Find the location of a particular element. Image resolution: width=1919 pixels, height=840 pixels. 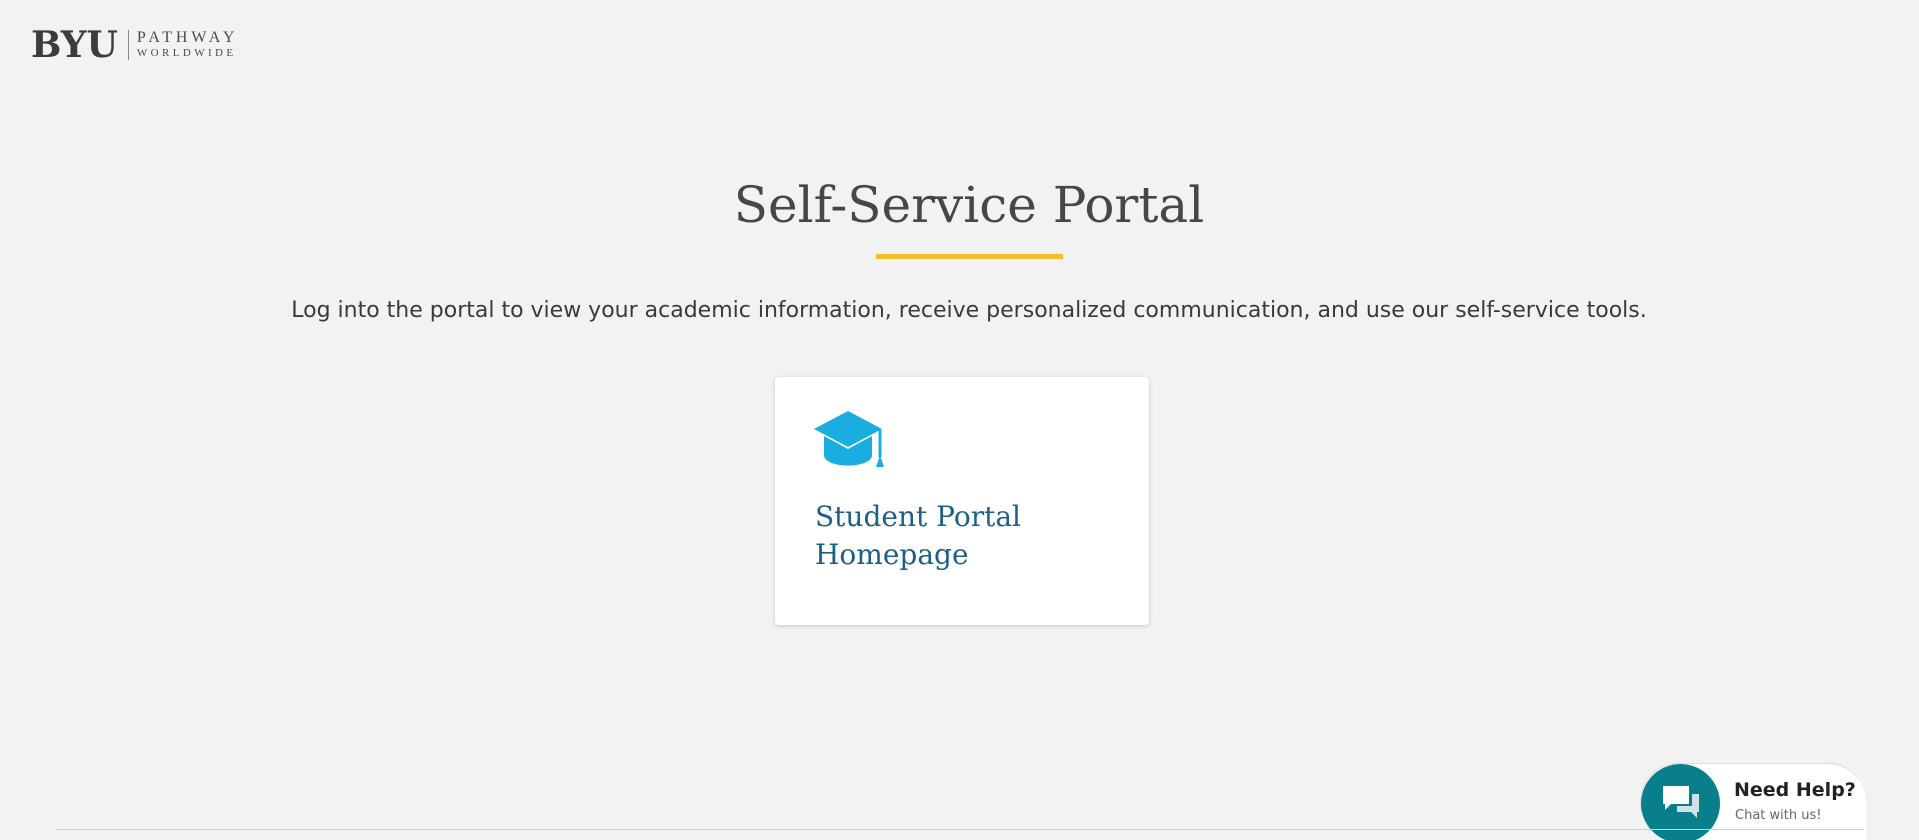

student-portal-card: Student Portal Homepage is located at coordinates (962, 501).